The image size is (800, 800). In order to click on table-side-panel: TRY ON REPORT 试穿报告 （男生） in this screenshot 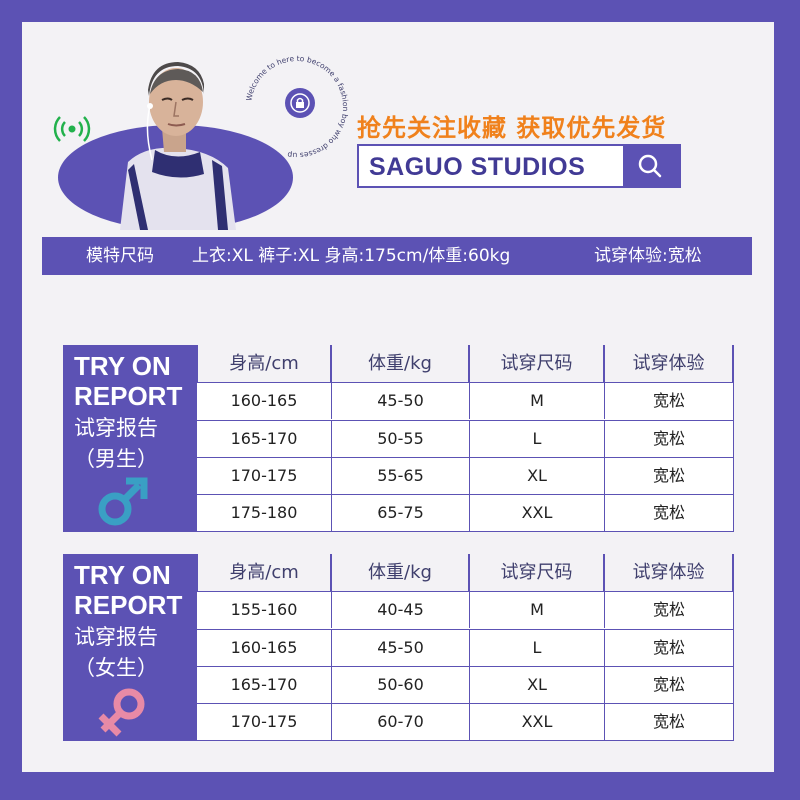, I will do `click(129, 438)`.